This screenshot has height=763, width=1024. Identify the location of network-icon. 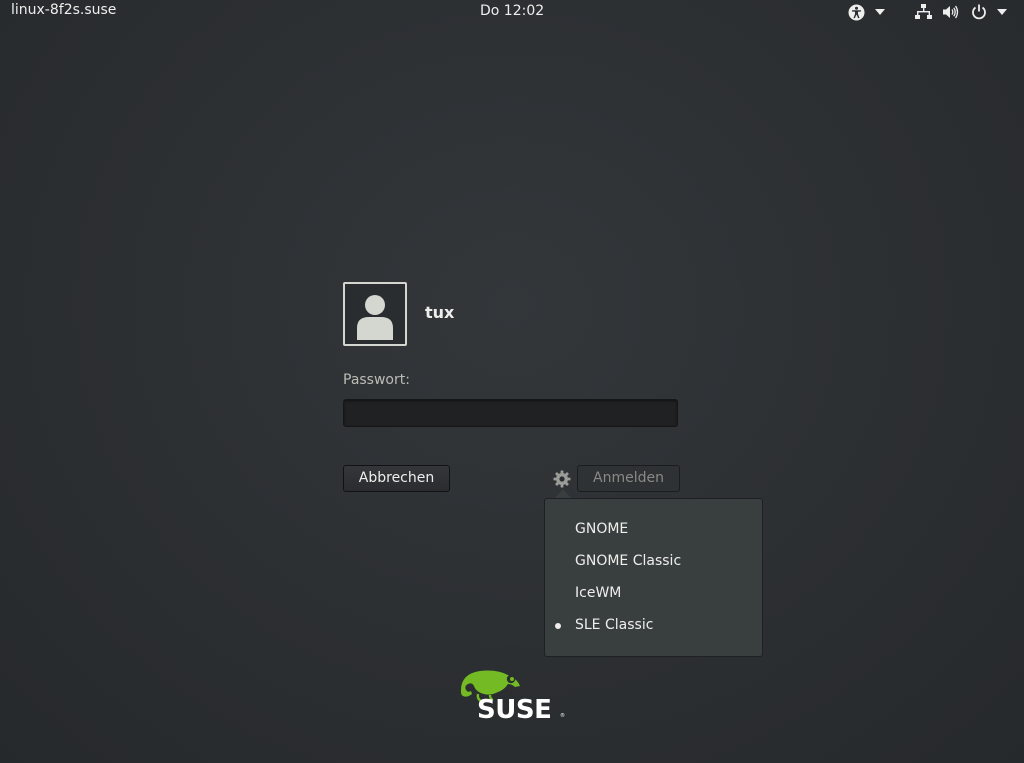
(923, 12).